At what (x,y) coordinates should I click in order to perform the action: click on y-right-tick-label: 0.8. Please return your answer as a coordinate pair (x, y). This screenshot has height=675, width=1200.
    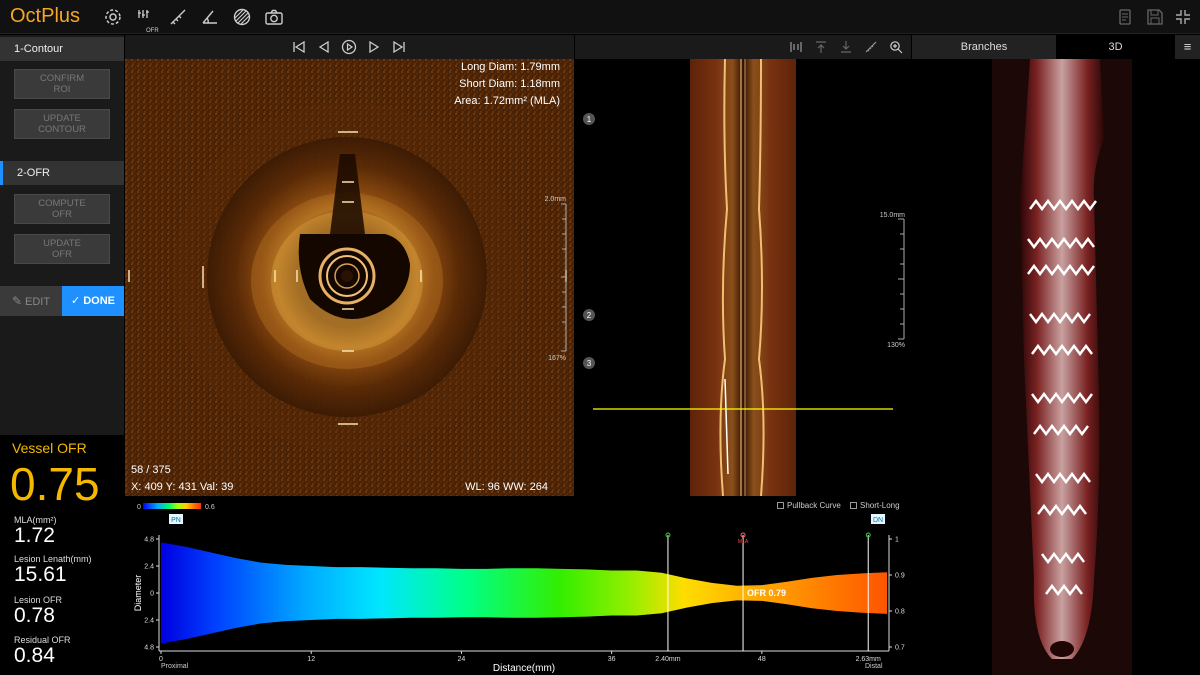
    Looking at the image, I should click on (900, 612).